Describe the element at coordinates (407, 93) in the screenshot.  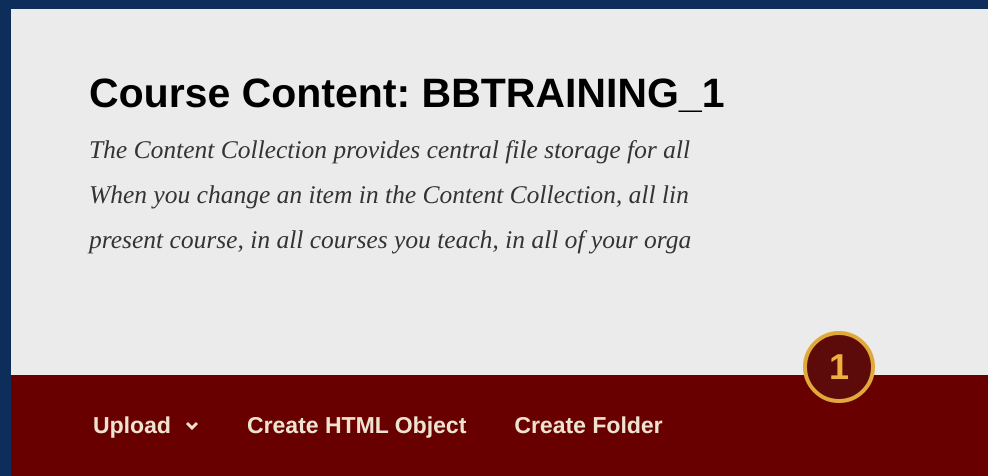
I see `page-title: Course Content: BBTRAINING_1` at that location.